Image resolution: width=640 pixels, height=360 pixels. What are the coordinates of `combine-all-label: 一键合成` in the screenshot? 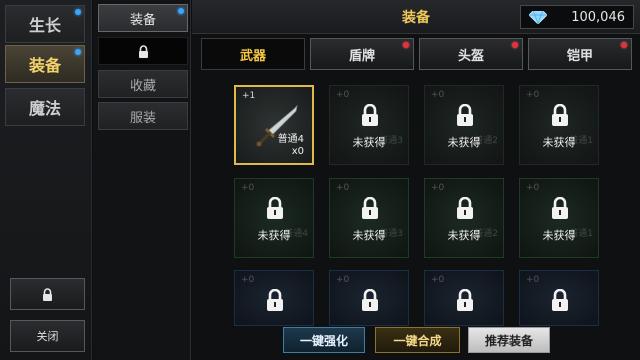 It's located at (417, 340).